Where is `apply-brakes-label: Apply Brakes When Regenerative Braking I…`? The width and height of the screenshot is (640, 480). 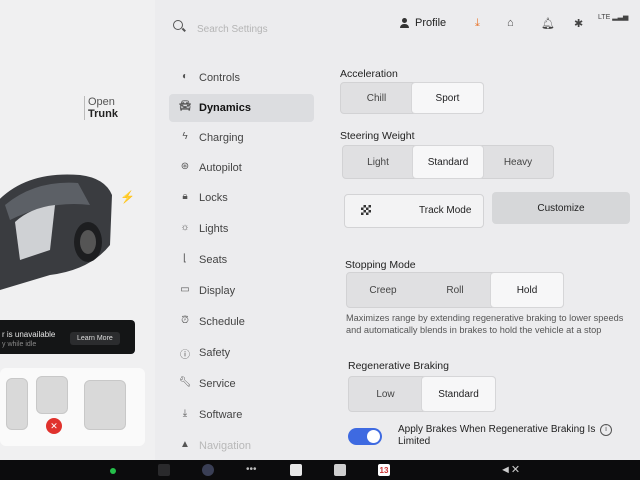
apply-brakes-label: Apply Brakes When Regenerative Braking I… is located at coordinates (497, 435).